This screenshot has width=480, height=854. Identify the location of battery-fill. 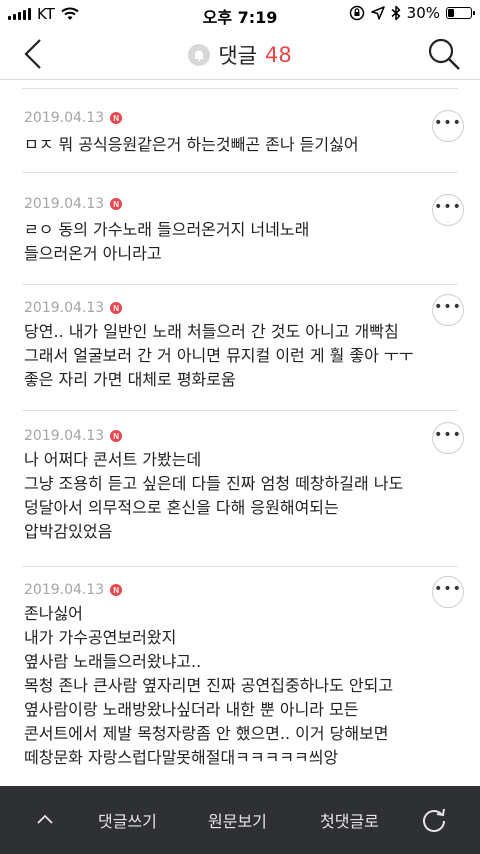
(451, 13).